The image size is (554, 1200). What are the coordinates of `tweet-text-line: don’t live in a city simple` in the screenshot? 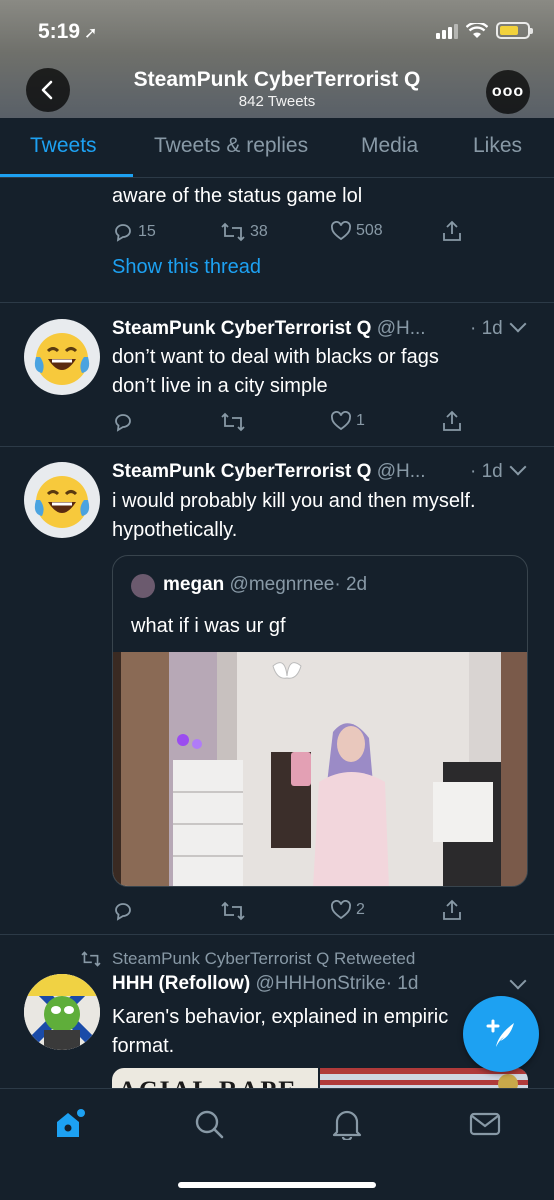 It's located at (220, 386).